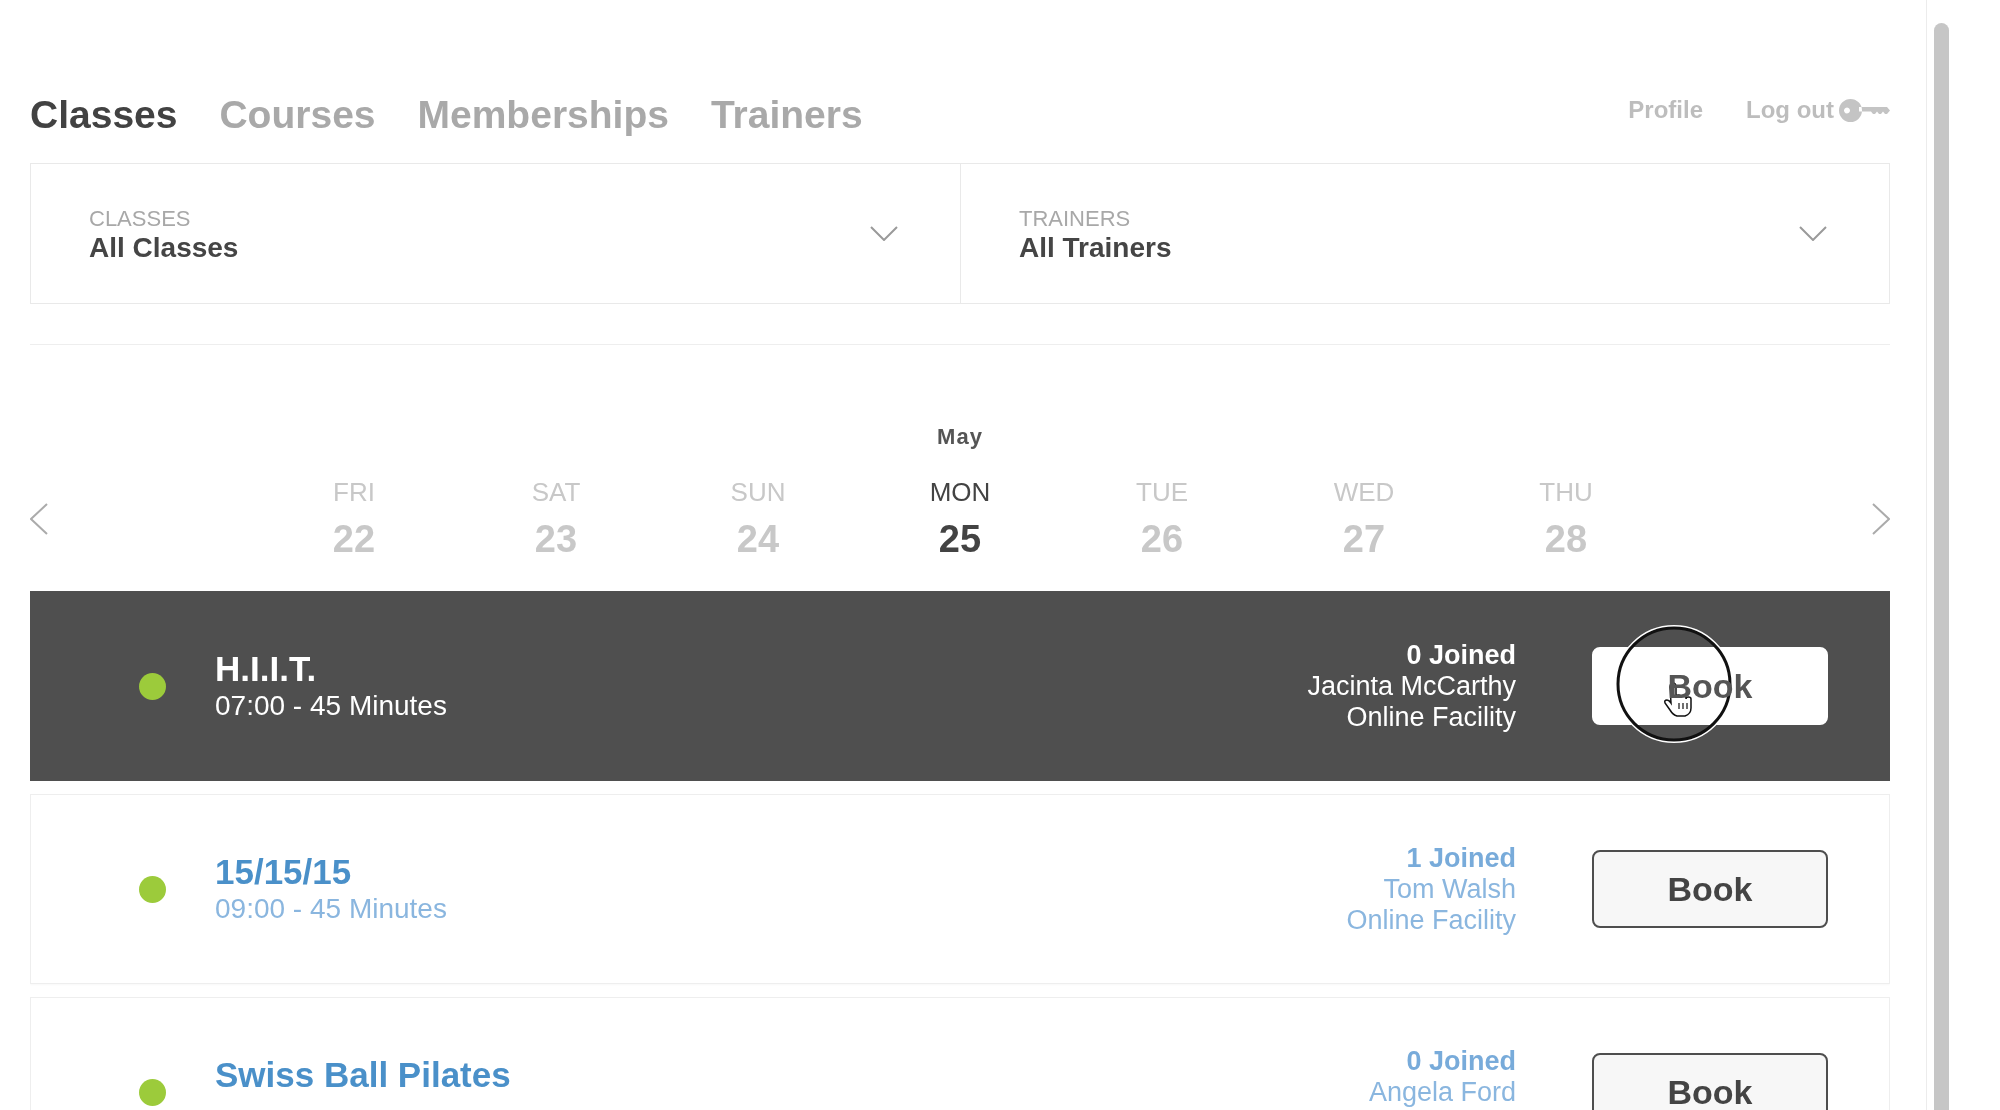 The width and height of the screenshot is (2000, 1110). What do you see at coordinates (1075, 219) in the screenshot?
I see `filter-label: TRAINERS` at bounding box center [1075, 219].